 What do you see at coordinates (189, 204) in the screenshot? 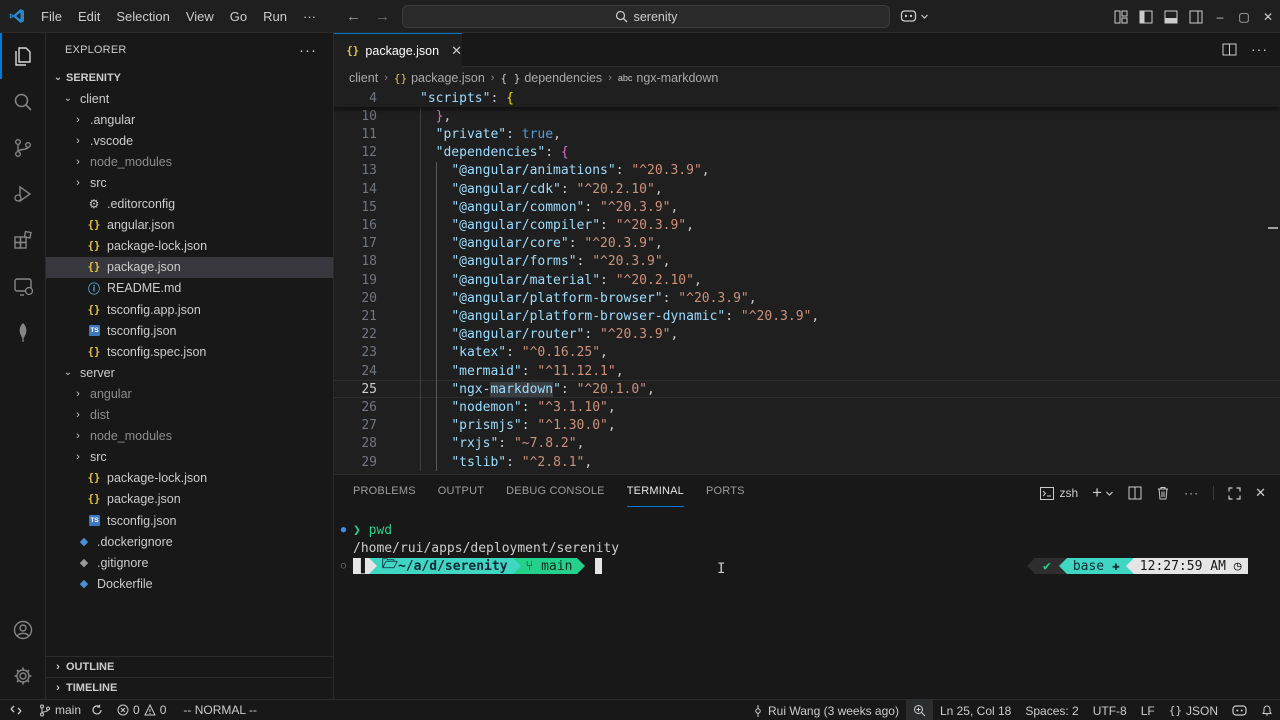
I see `tree-item: ⚙ .editorconfig` at bounding box center [189, 204].